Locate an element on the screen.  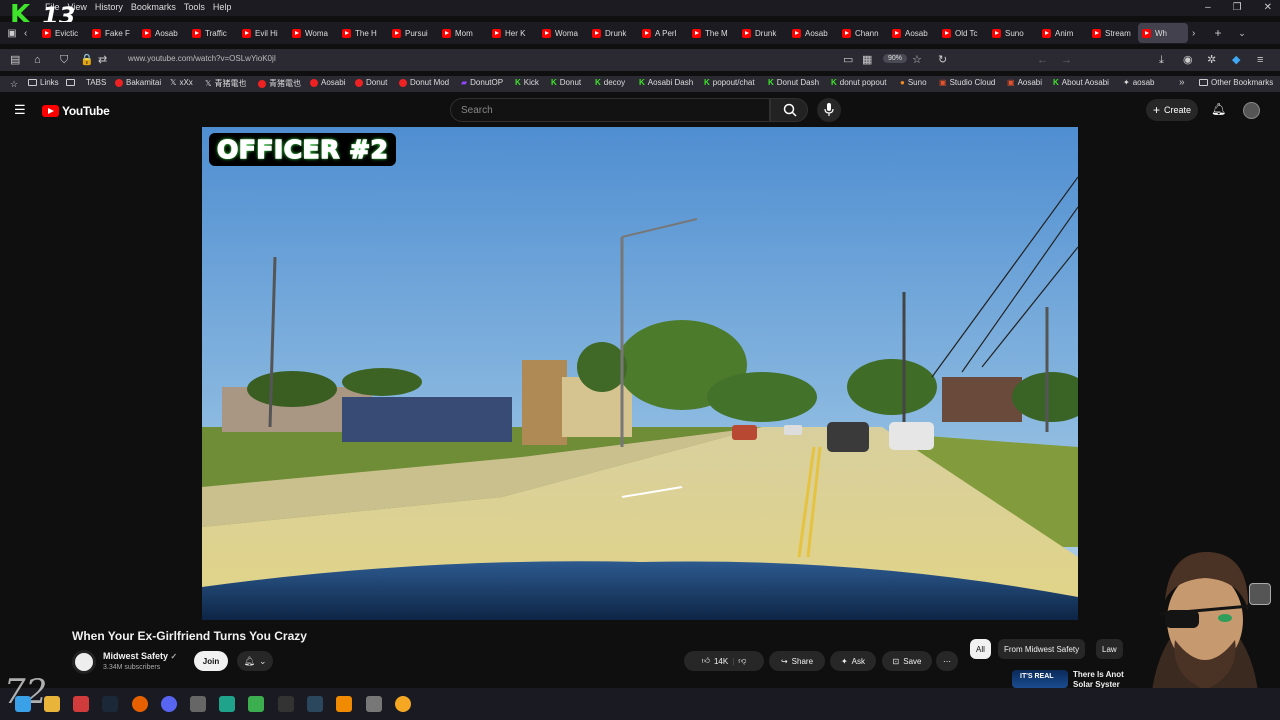
sidebar-icon: ▤ is located at coordinates (15, 60).